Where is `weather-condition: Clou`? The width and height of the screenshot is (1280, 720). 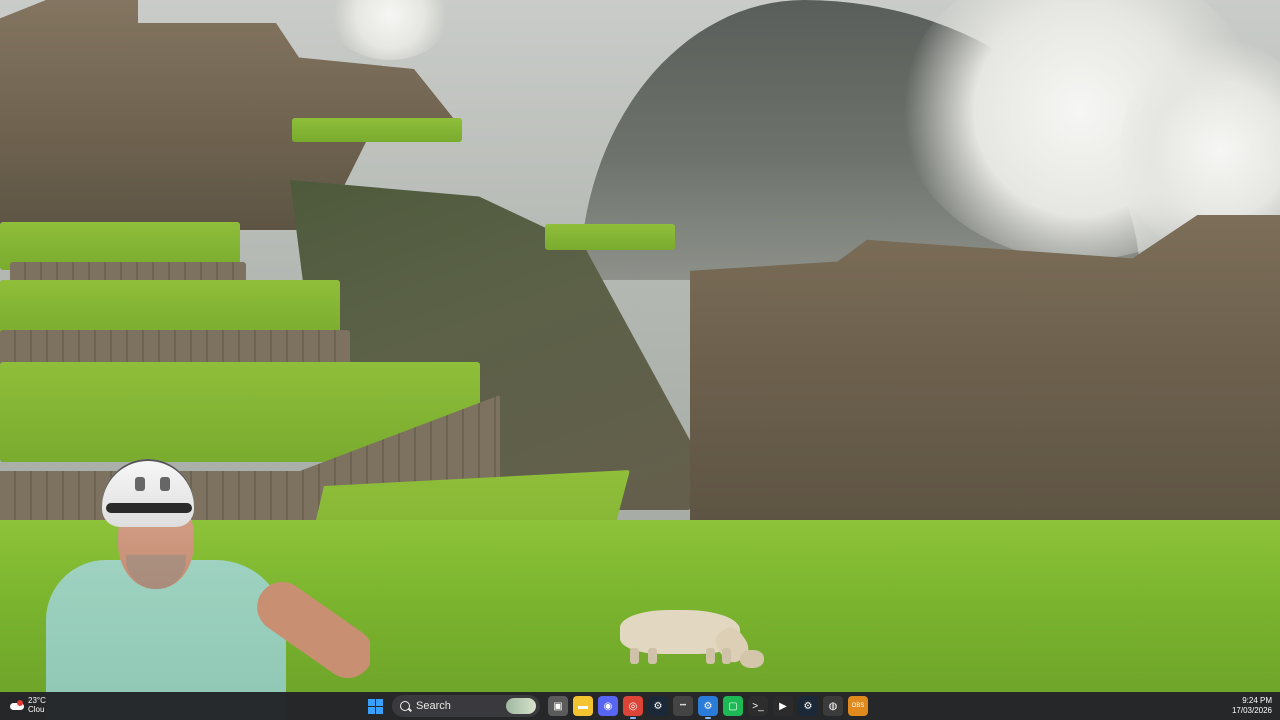 weather-condition: Clou is located at coordinates (36, 709).